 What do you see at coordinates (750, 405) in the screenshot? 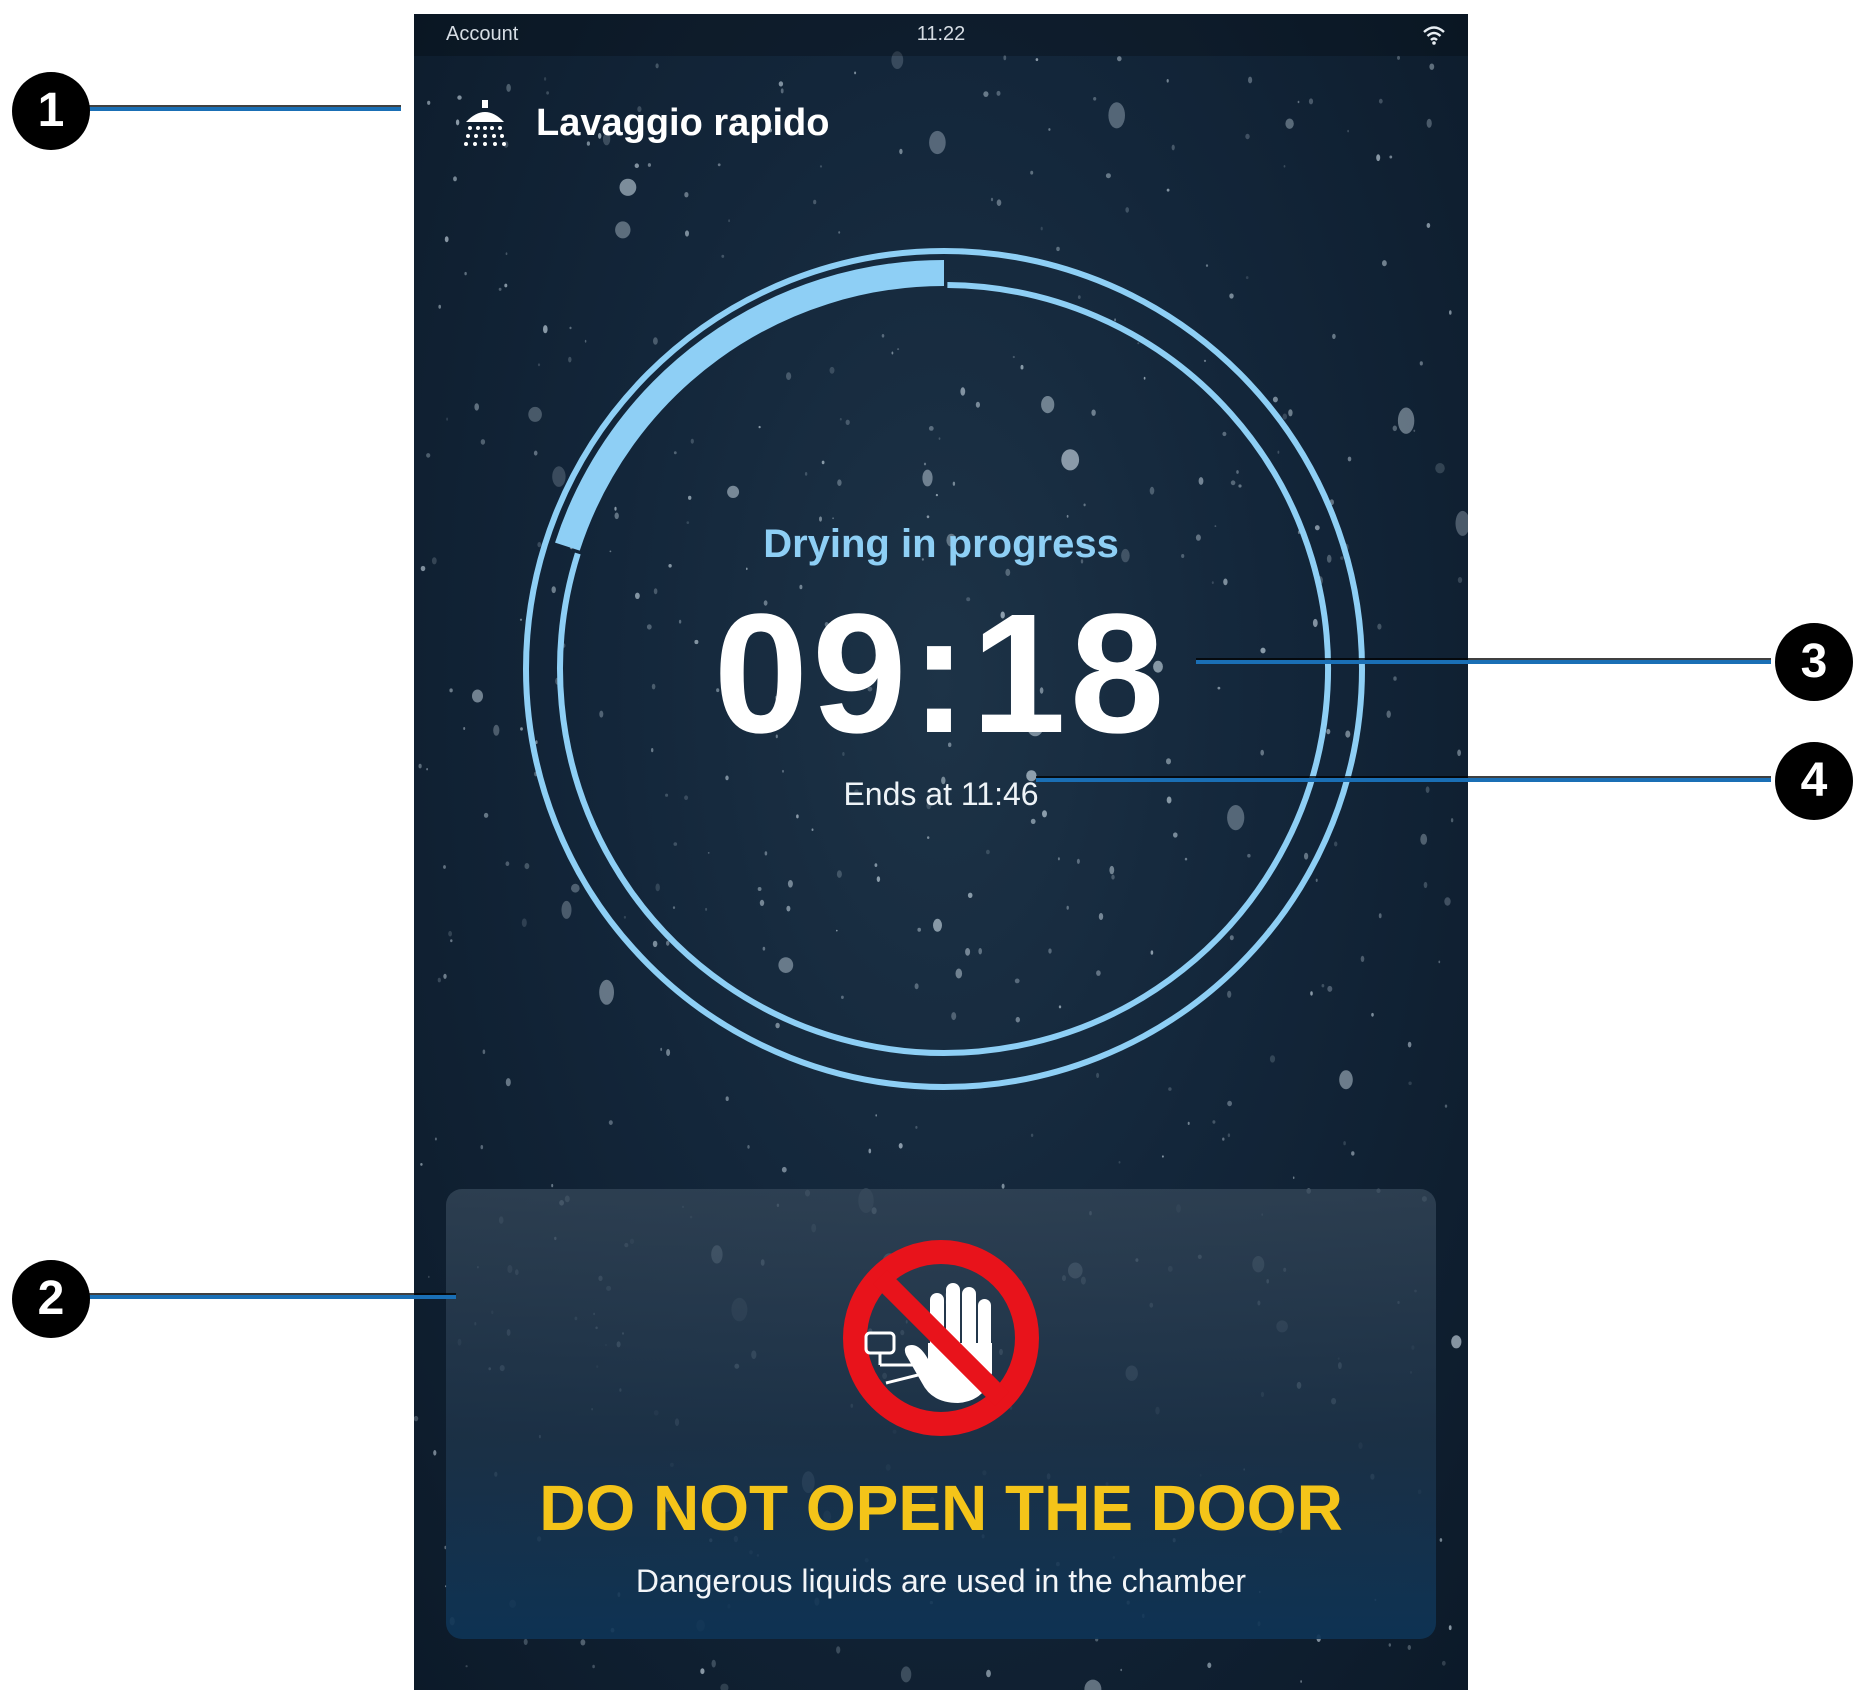
I see `ring-progress-arc` at bounding box center [750, 405].